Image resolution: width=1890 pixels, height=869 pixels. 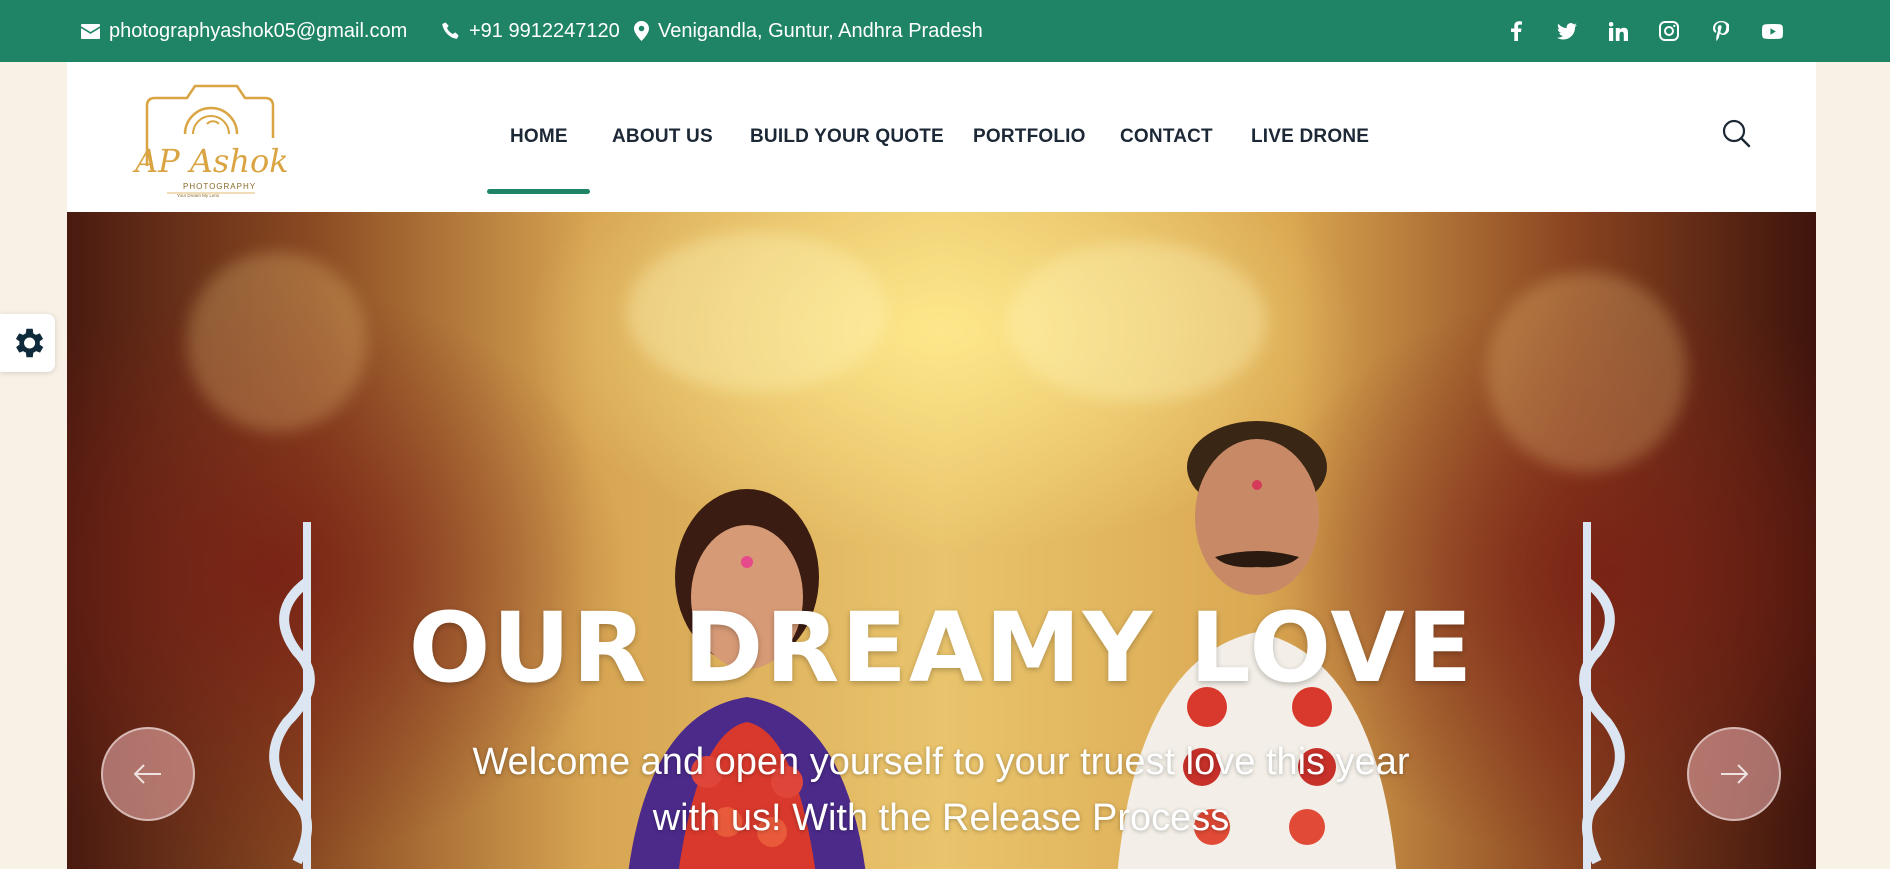 I want to click on location-text: Venigandla, Guntur, Andhra Pradesh, so click(x=820, y=30).